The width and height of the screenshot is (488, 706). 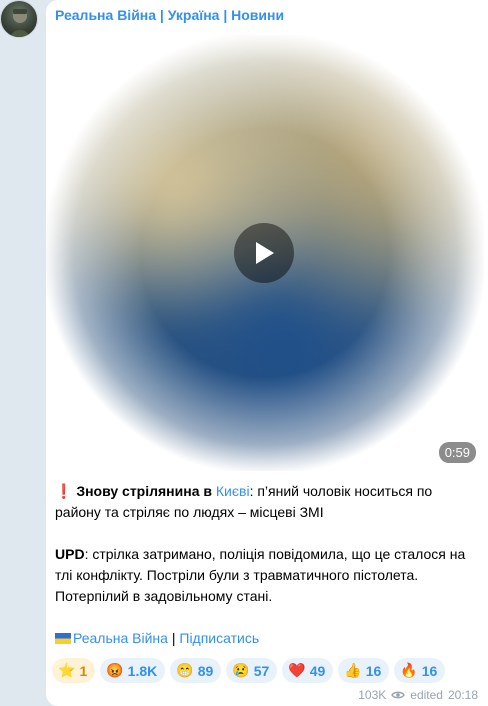 I want to click on play-button, so click(x=264, y=253).